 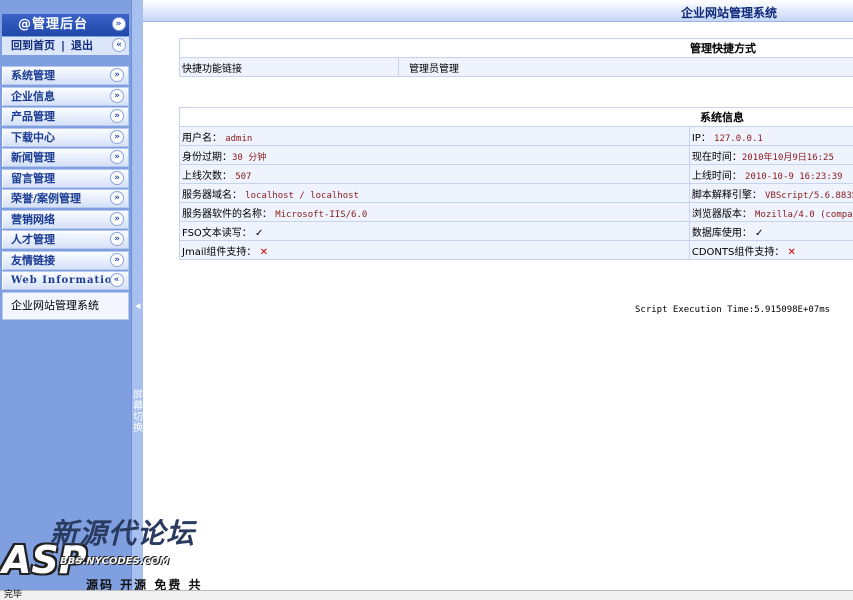 I want to click on arrow-left-icon: ◀, so click(x=137, y=306).